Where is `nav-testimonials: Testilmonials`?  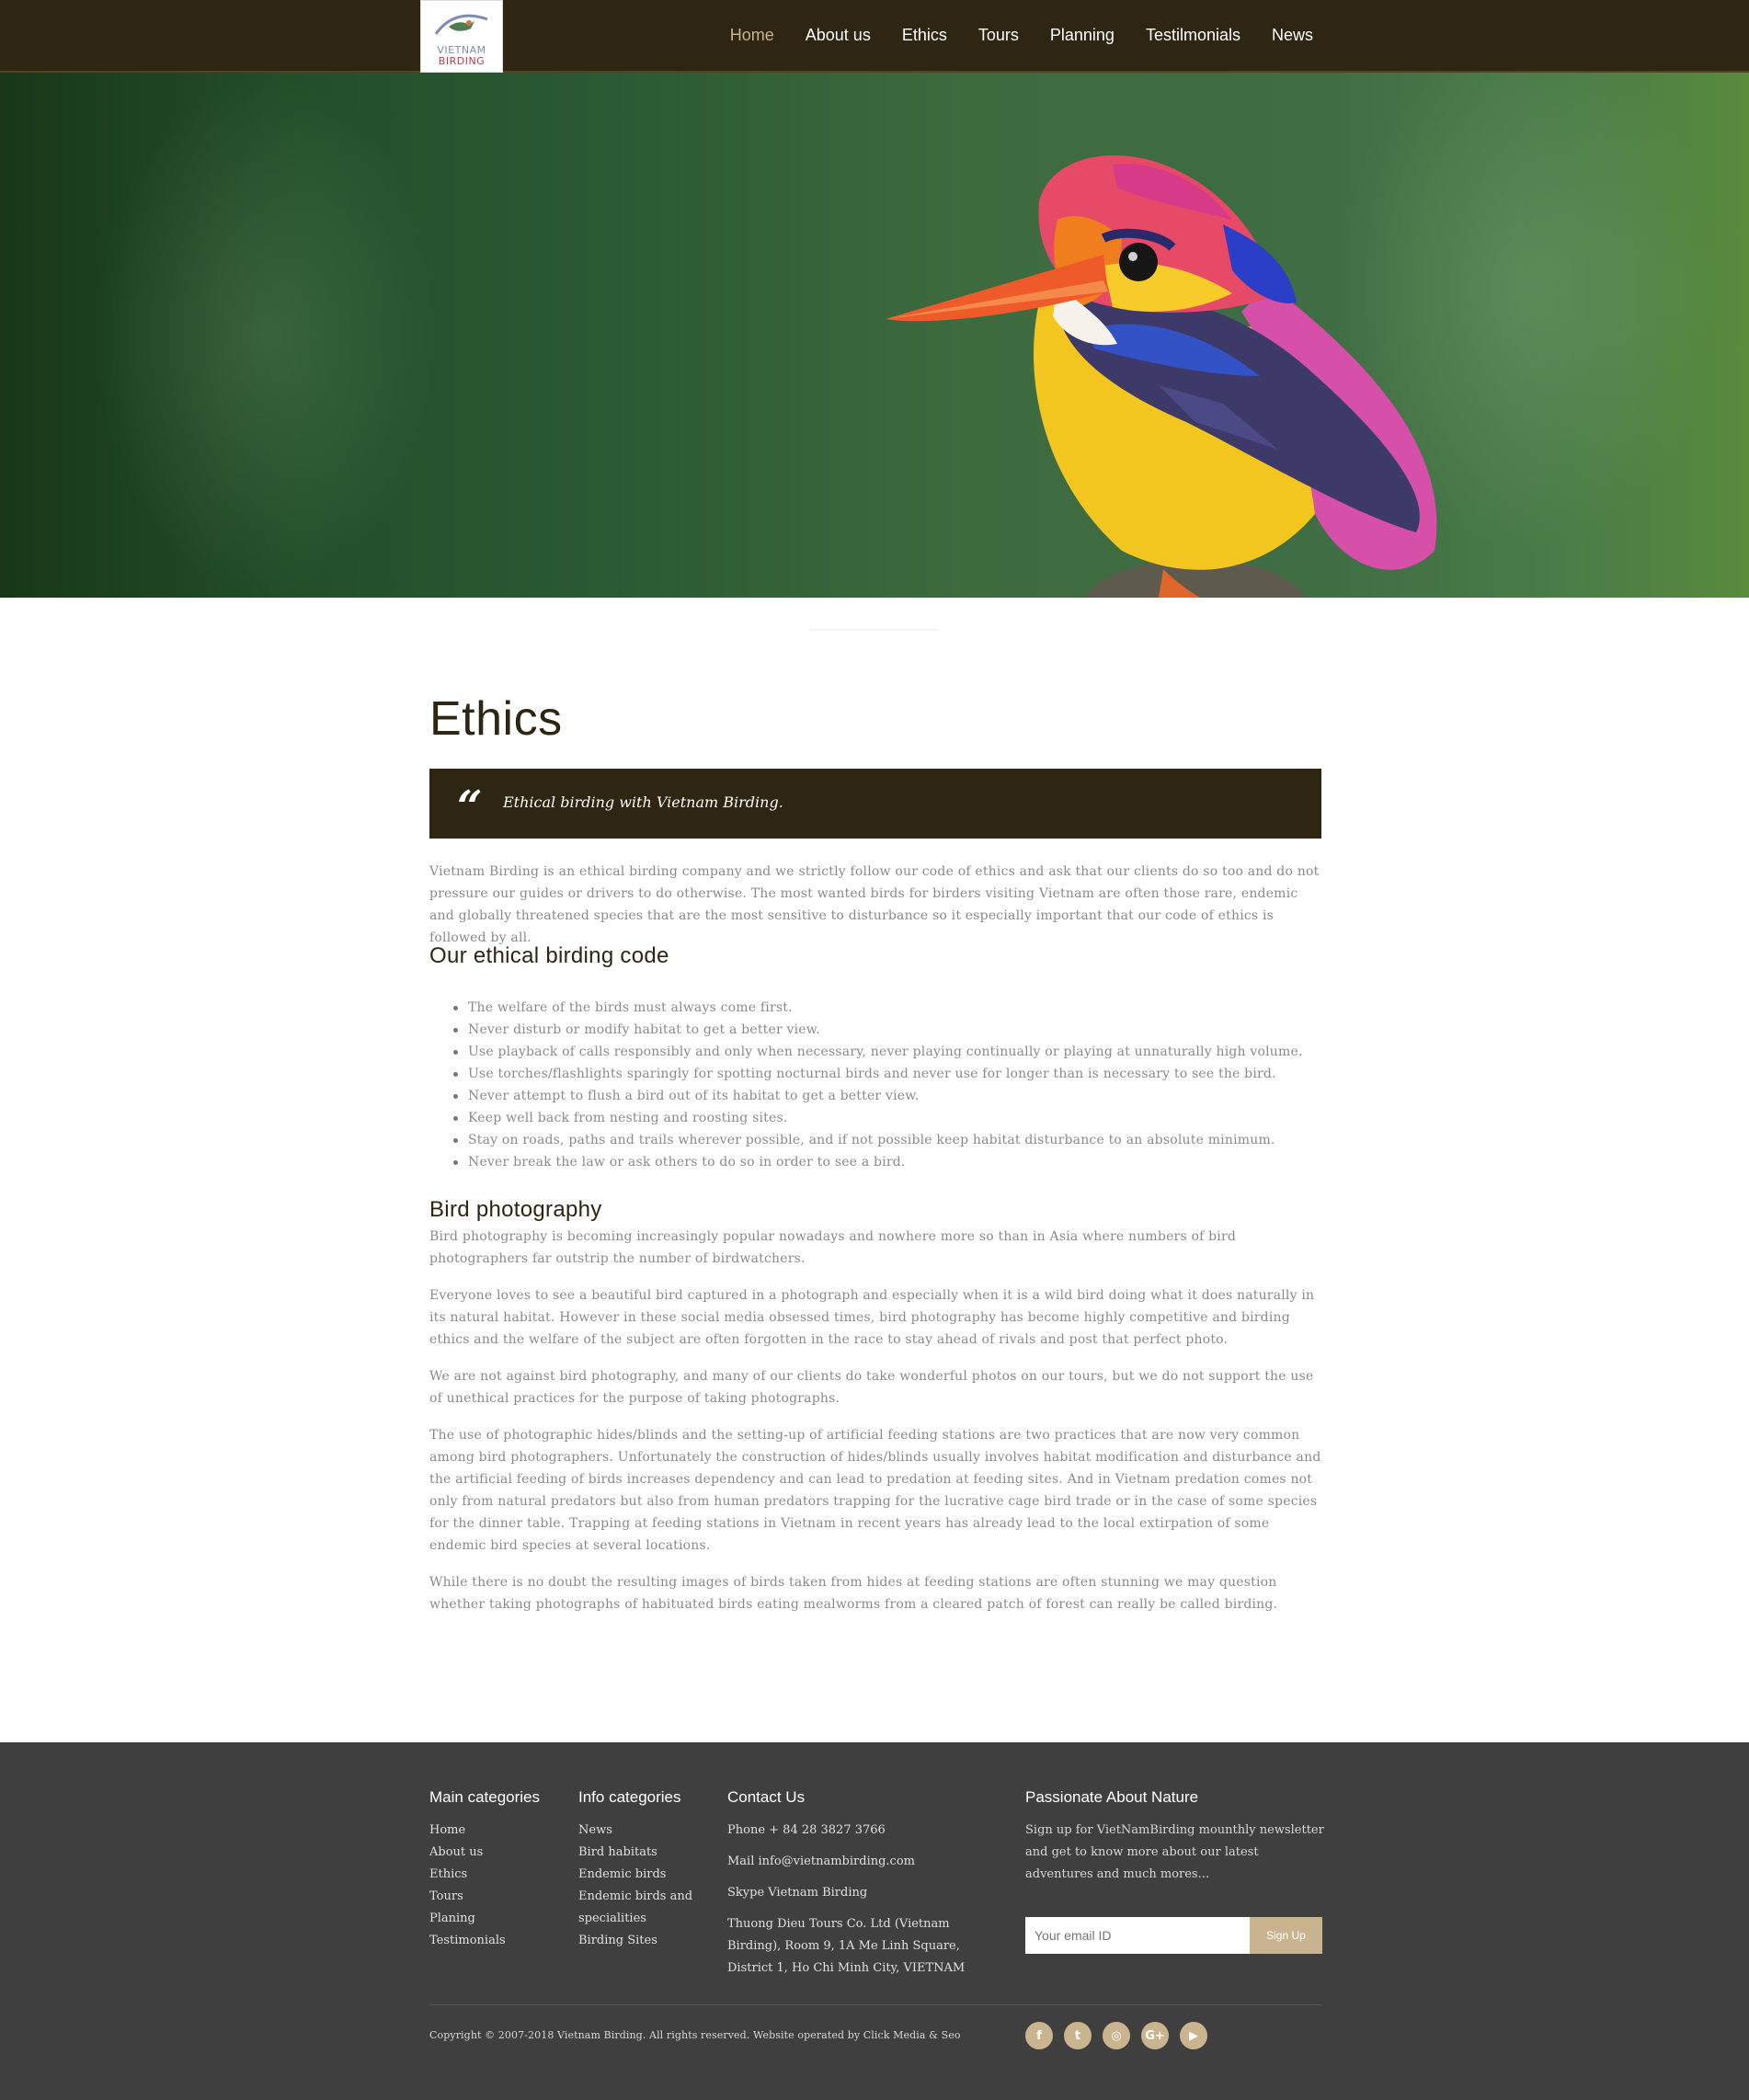
nav-testimonials: Testilmonials is located at coordinates (1193, 35).